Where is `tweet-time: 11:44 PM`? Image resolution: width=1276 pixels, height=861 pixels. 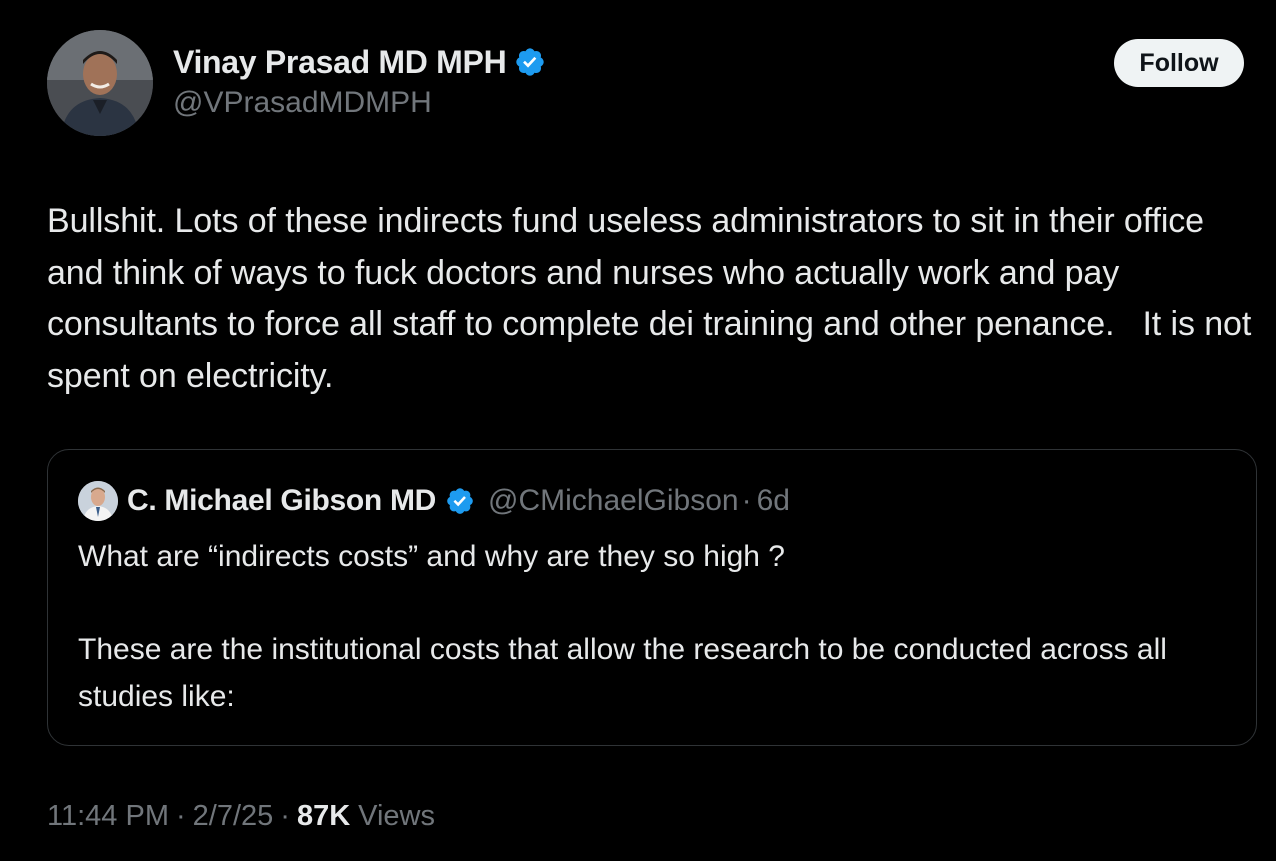
tweet-time: 11:44 PM is located at coordinates (108, 816).